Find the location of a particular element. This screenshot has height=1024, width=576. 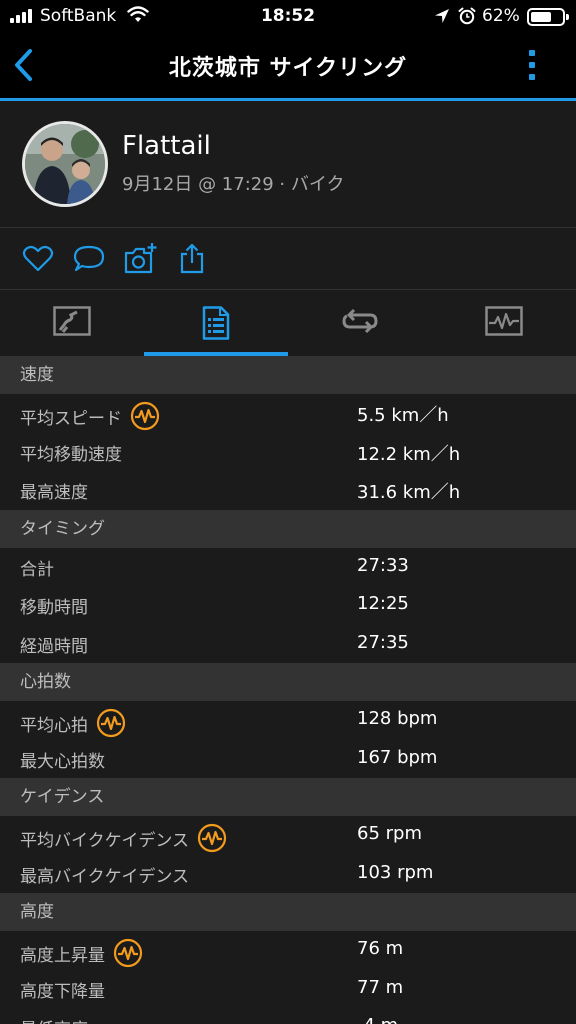

more-options-button is located at coordinates (532, 65).